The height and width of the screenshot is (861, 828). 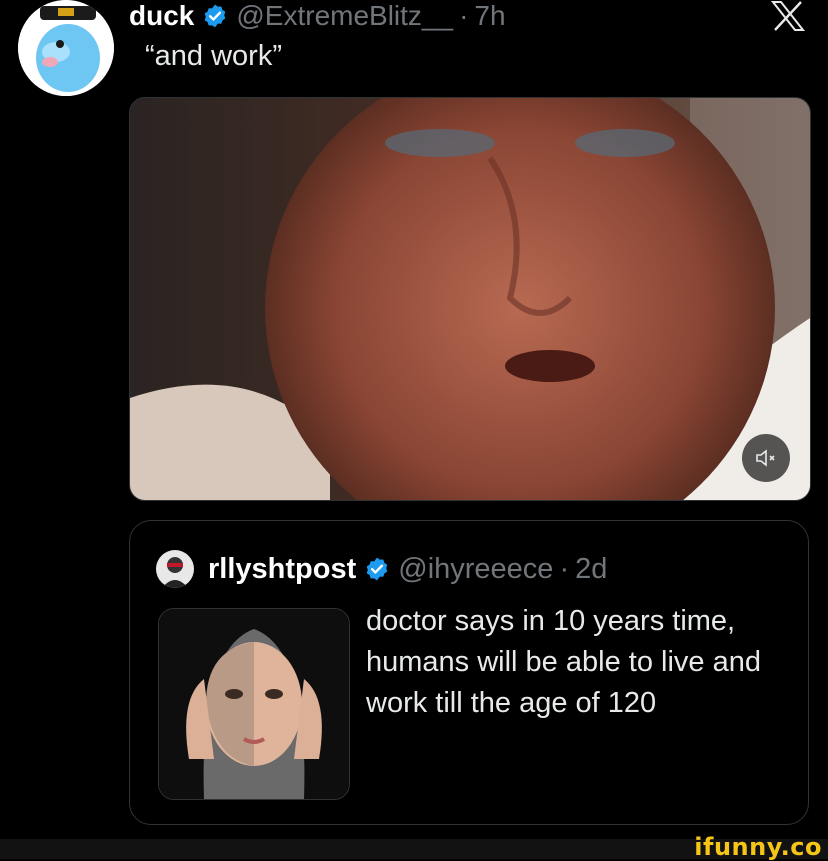 What do you see at coordinates (788, 16) in the screenshot?
I see `x-logo-icon` at bounding box center [788, 16].